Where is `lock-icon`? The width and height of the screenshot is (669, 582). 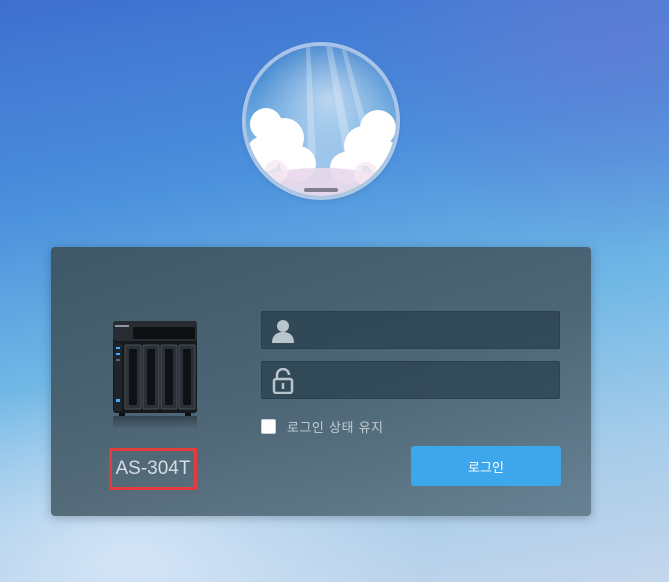
lock-icon is located at coordinates (283, 381).